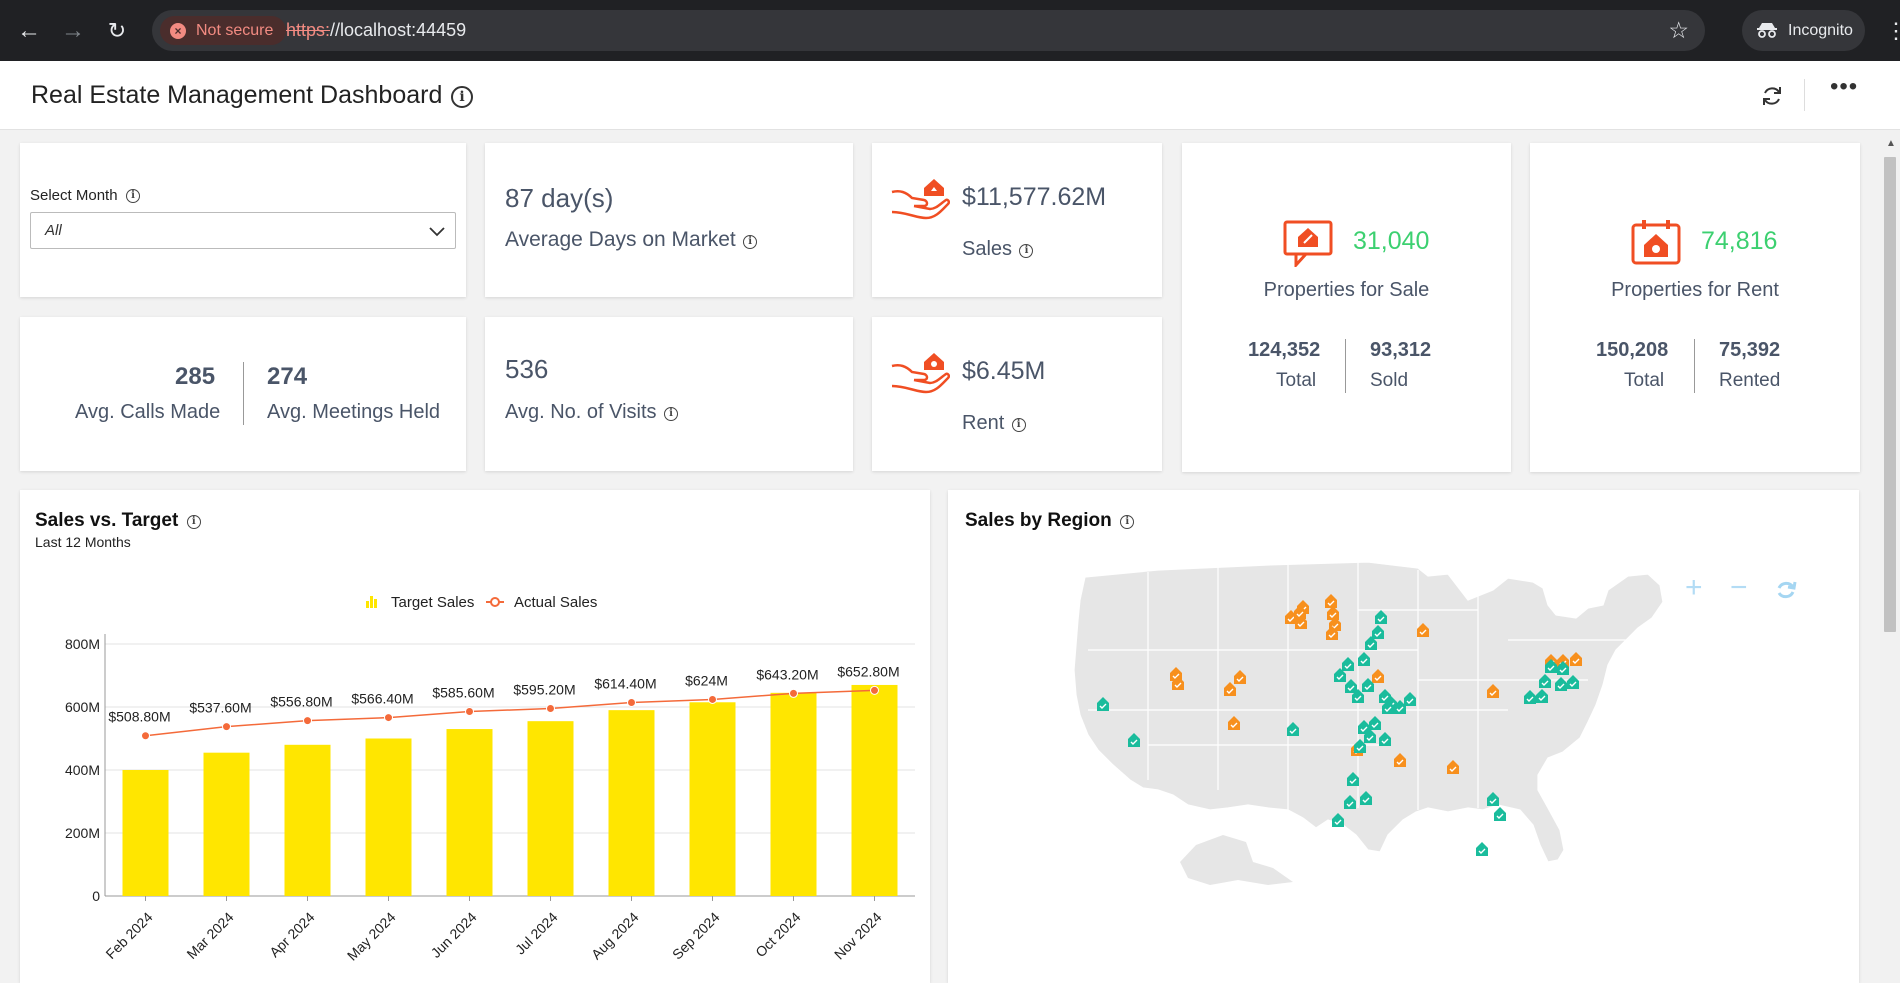  Describe the element at coordinates (868, 671) in the screenshot. I see `data-label: $652.80M` at that location.